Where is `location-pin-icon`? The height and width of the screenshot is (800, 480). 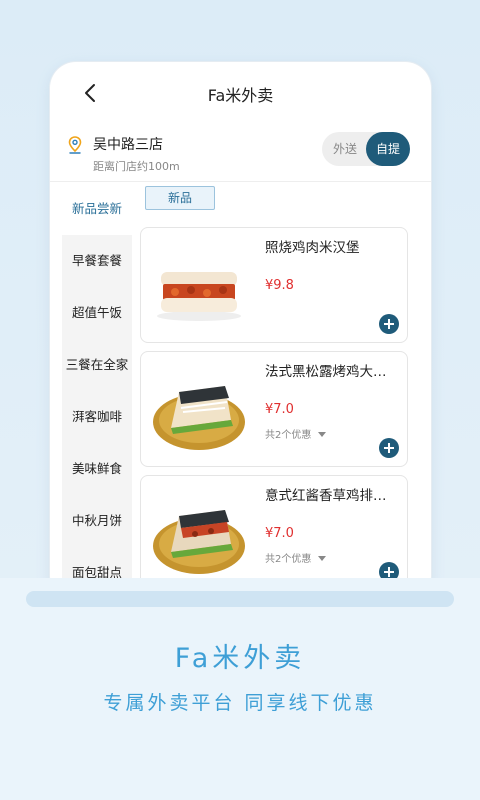
location-pin-icon is located at coordinates (75, 145).